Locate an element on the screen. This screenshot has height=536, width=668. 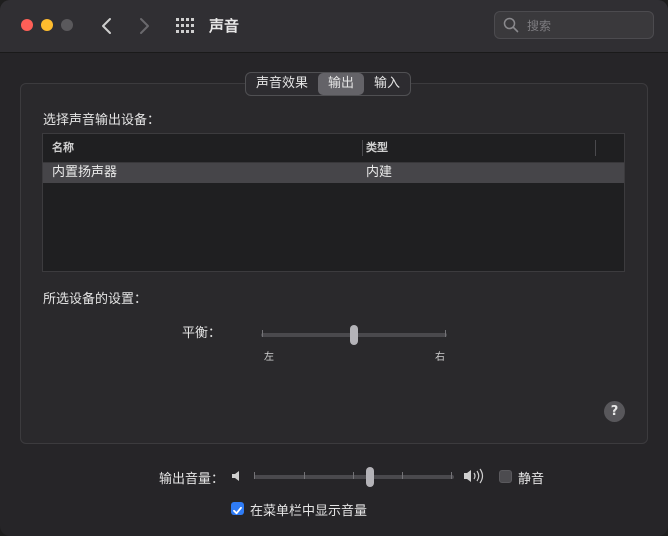
chevron-right-icon is located at coordinates (144, 26).